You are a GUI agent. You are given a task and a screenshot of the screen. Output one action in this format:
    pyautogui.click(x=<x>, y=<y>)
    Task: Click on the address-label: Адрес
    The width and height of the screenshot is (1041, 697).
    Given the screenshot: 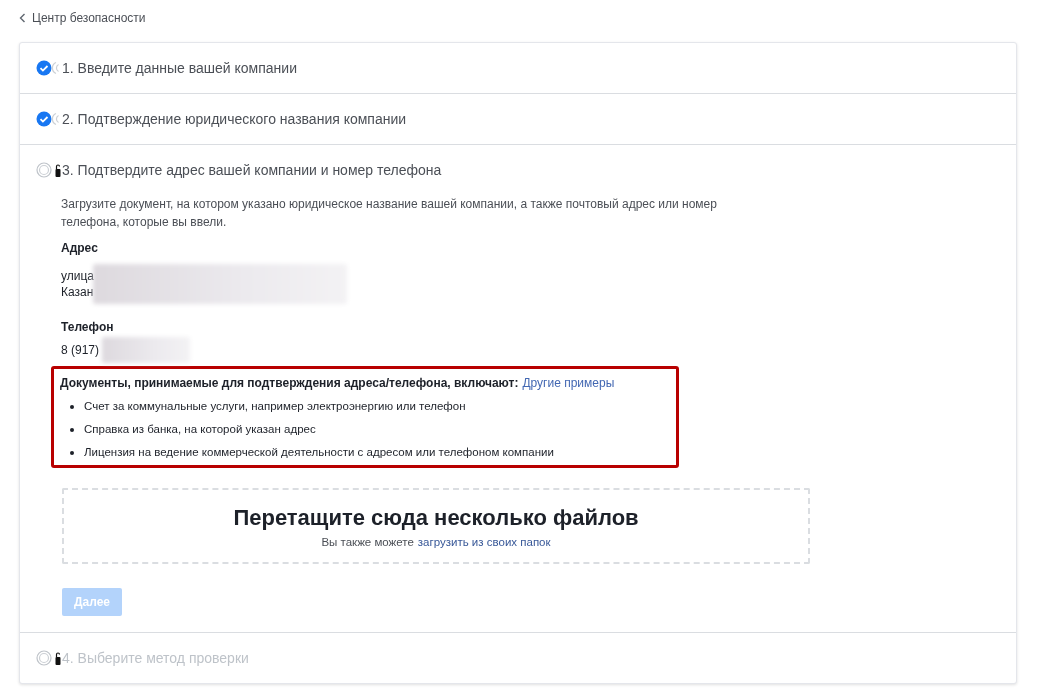 What is the action you would take?
    pyautogui.click(x=80, y=248)
    